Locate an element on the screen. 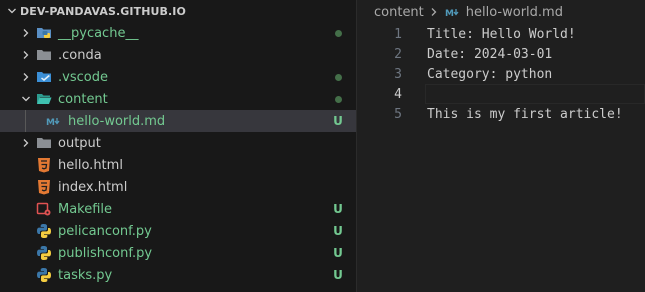  tree-item-vscode: .vscode is located at coordinates (178, 77).